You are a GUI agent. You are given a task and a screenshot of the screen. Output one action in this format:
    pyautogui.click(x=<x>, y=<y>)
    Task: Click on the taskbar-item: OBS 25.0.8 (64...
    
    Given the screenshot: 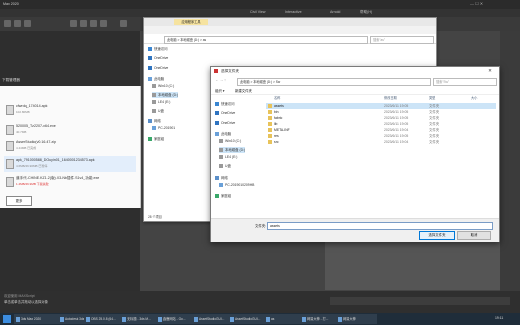 What is the action you would take?
    pyautogui.click(x=104, y=319)
    